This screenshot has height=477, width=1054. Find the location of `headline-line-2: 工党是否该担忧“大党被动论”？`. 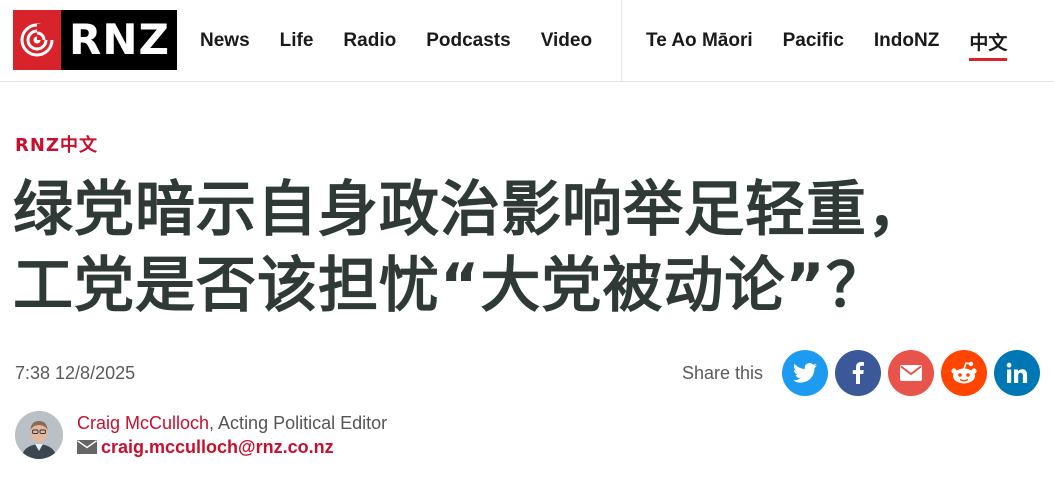

headline-line-2: 工党是否该担忧“大党被动论”？ is located at coordinates (450, 286).